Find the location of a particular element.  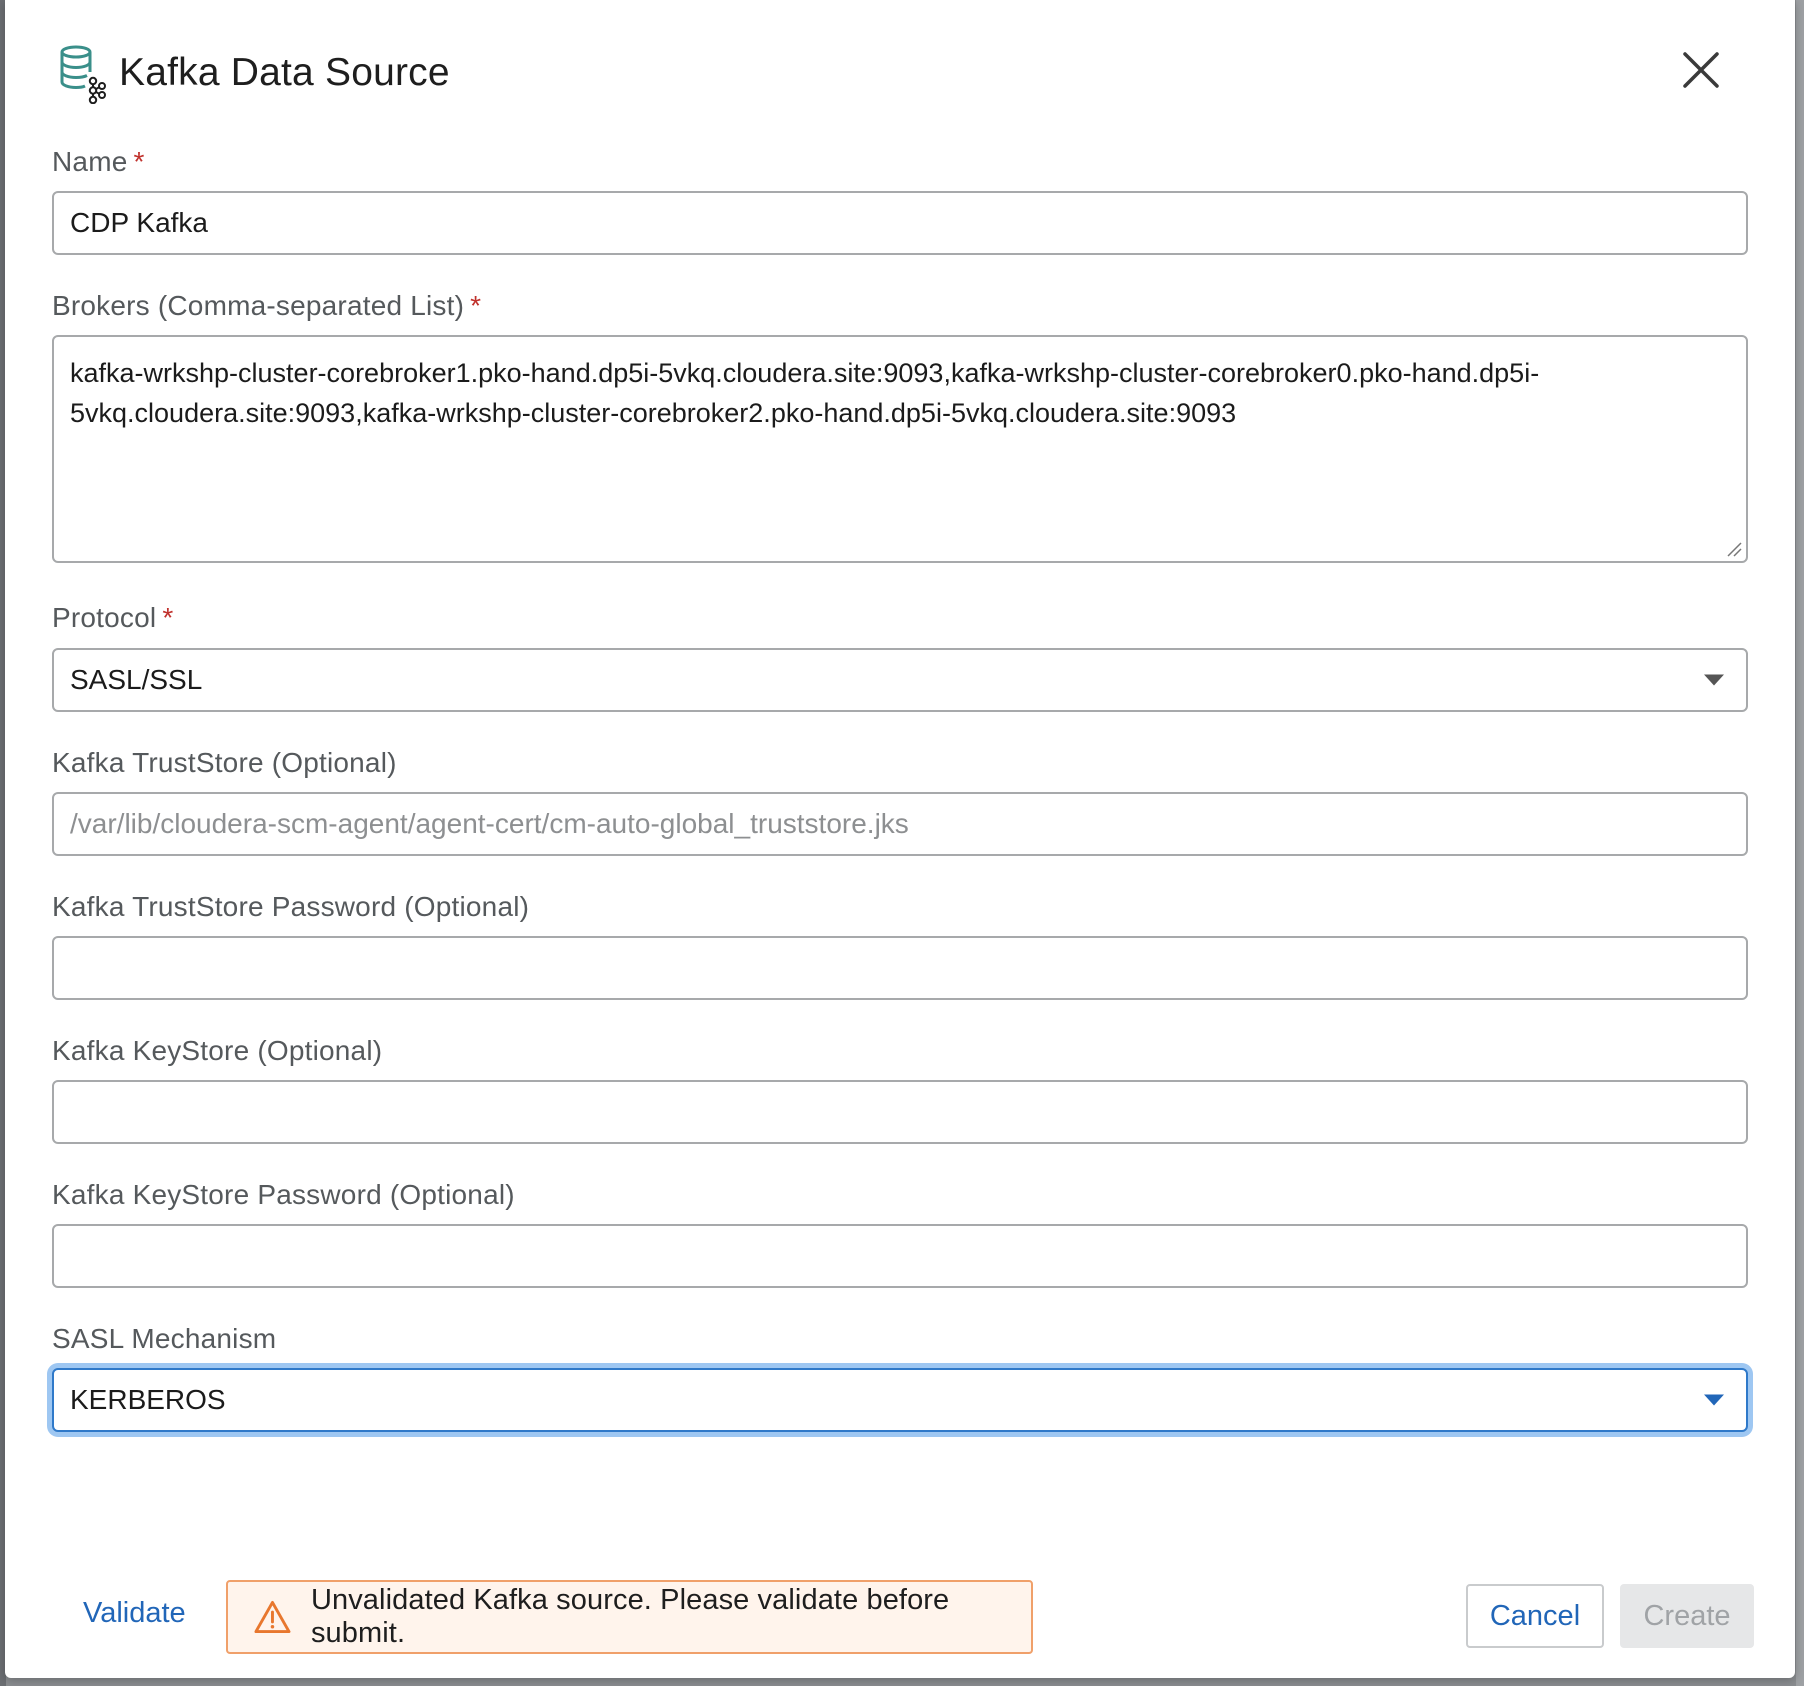

cancel-button: Cancel is located at coordinates (1535, 1616).